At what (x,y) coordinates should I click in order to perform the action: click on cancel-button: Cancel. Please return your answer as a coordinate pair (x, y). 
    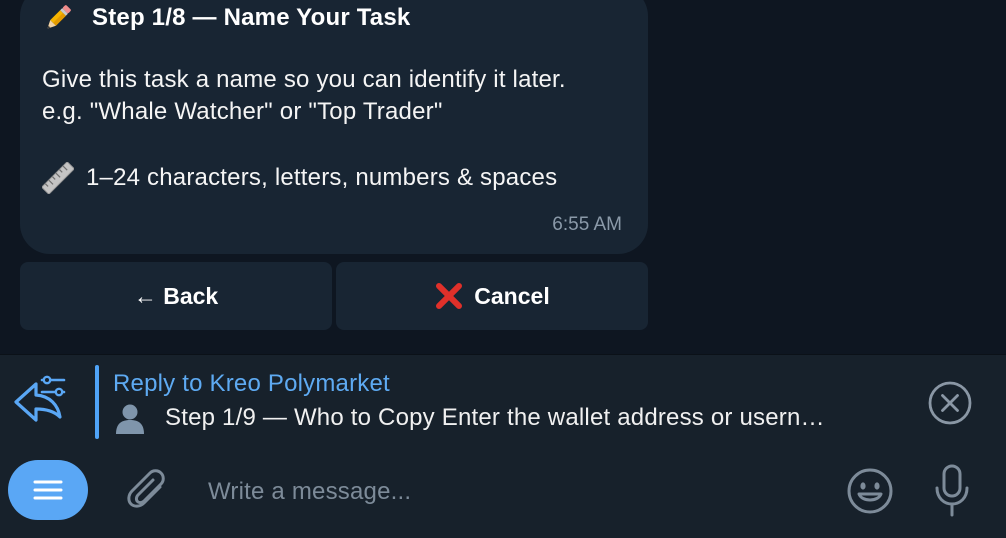
    Looking at the image, I should click on (492, 296).